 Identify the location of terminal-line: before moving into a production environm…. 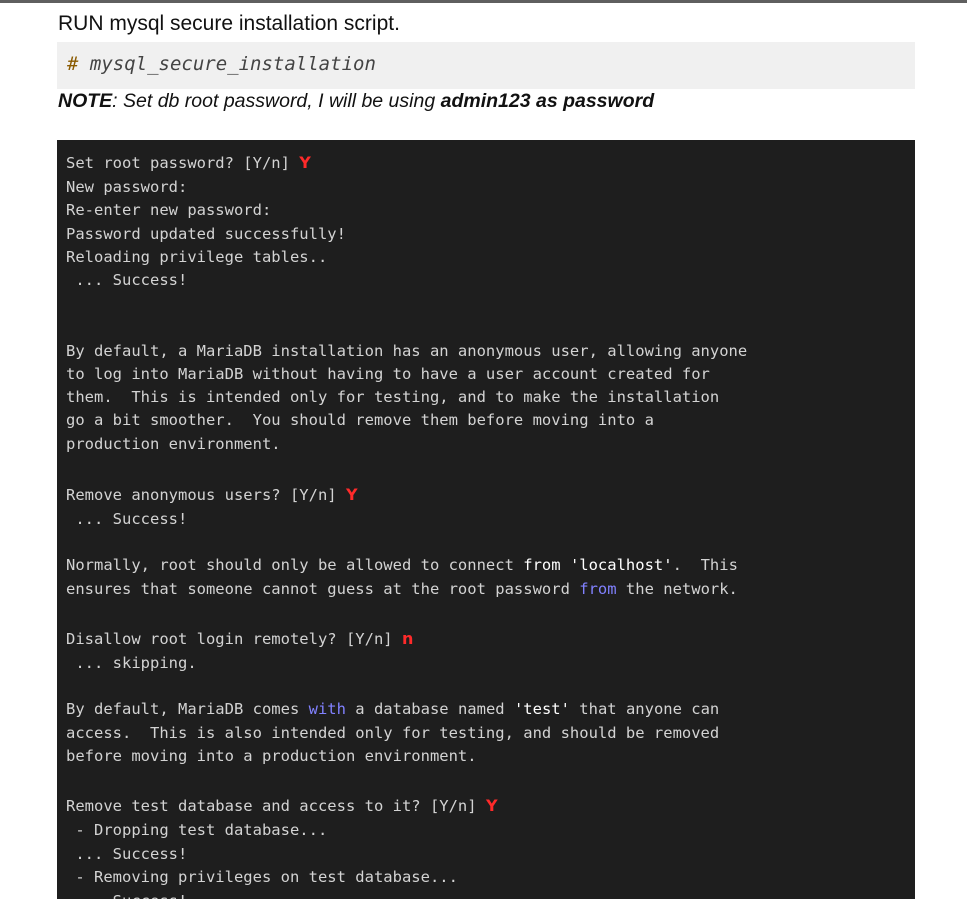
(271, 756).